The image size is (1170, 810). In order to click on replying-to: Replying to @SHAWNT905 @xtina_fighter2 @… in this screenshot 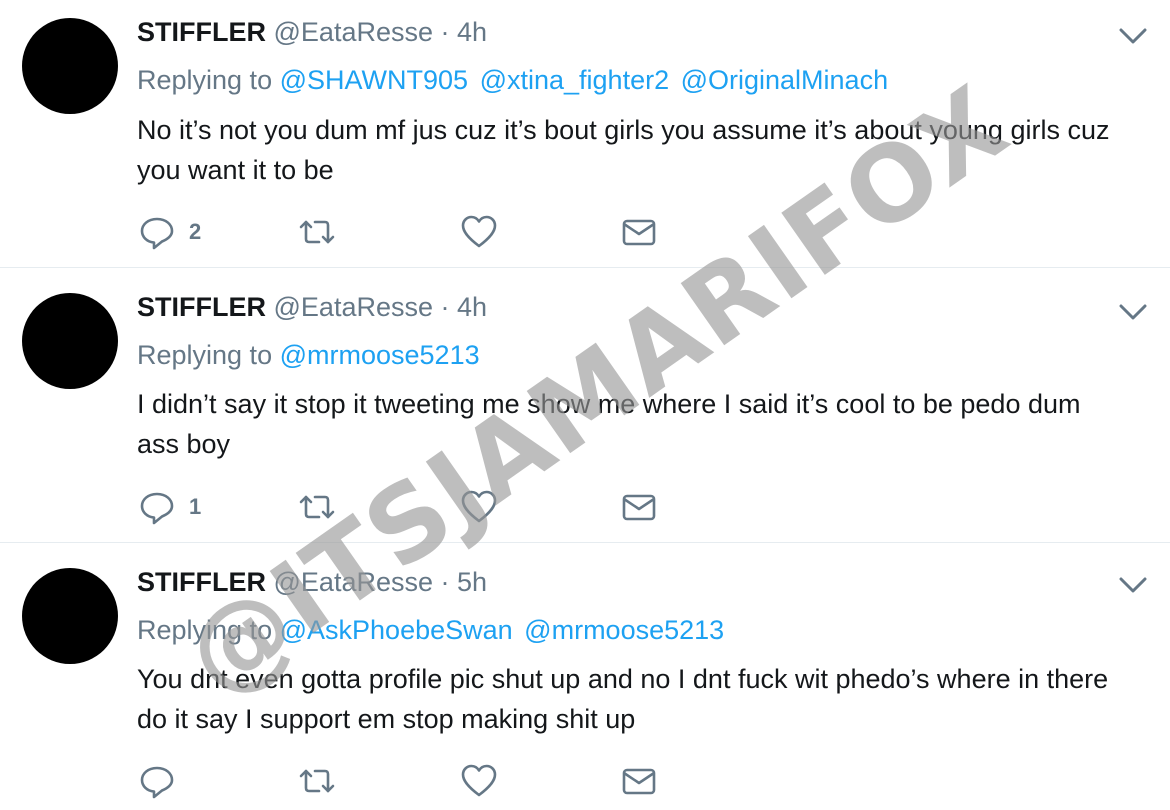, I will do `click(514, 80)`.